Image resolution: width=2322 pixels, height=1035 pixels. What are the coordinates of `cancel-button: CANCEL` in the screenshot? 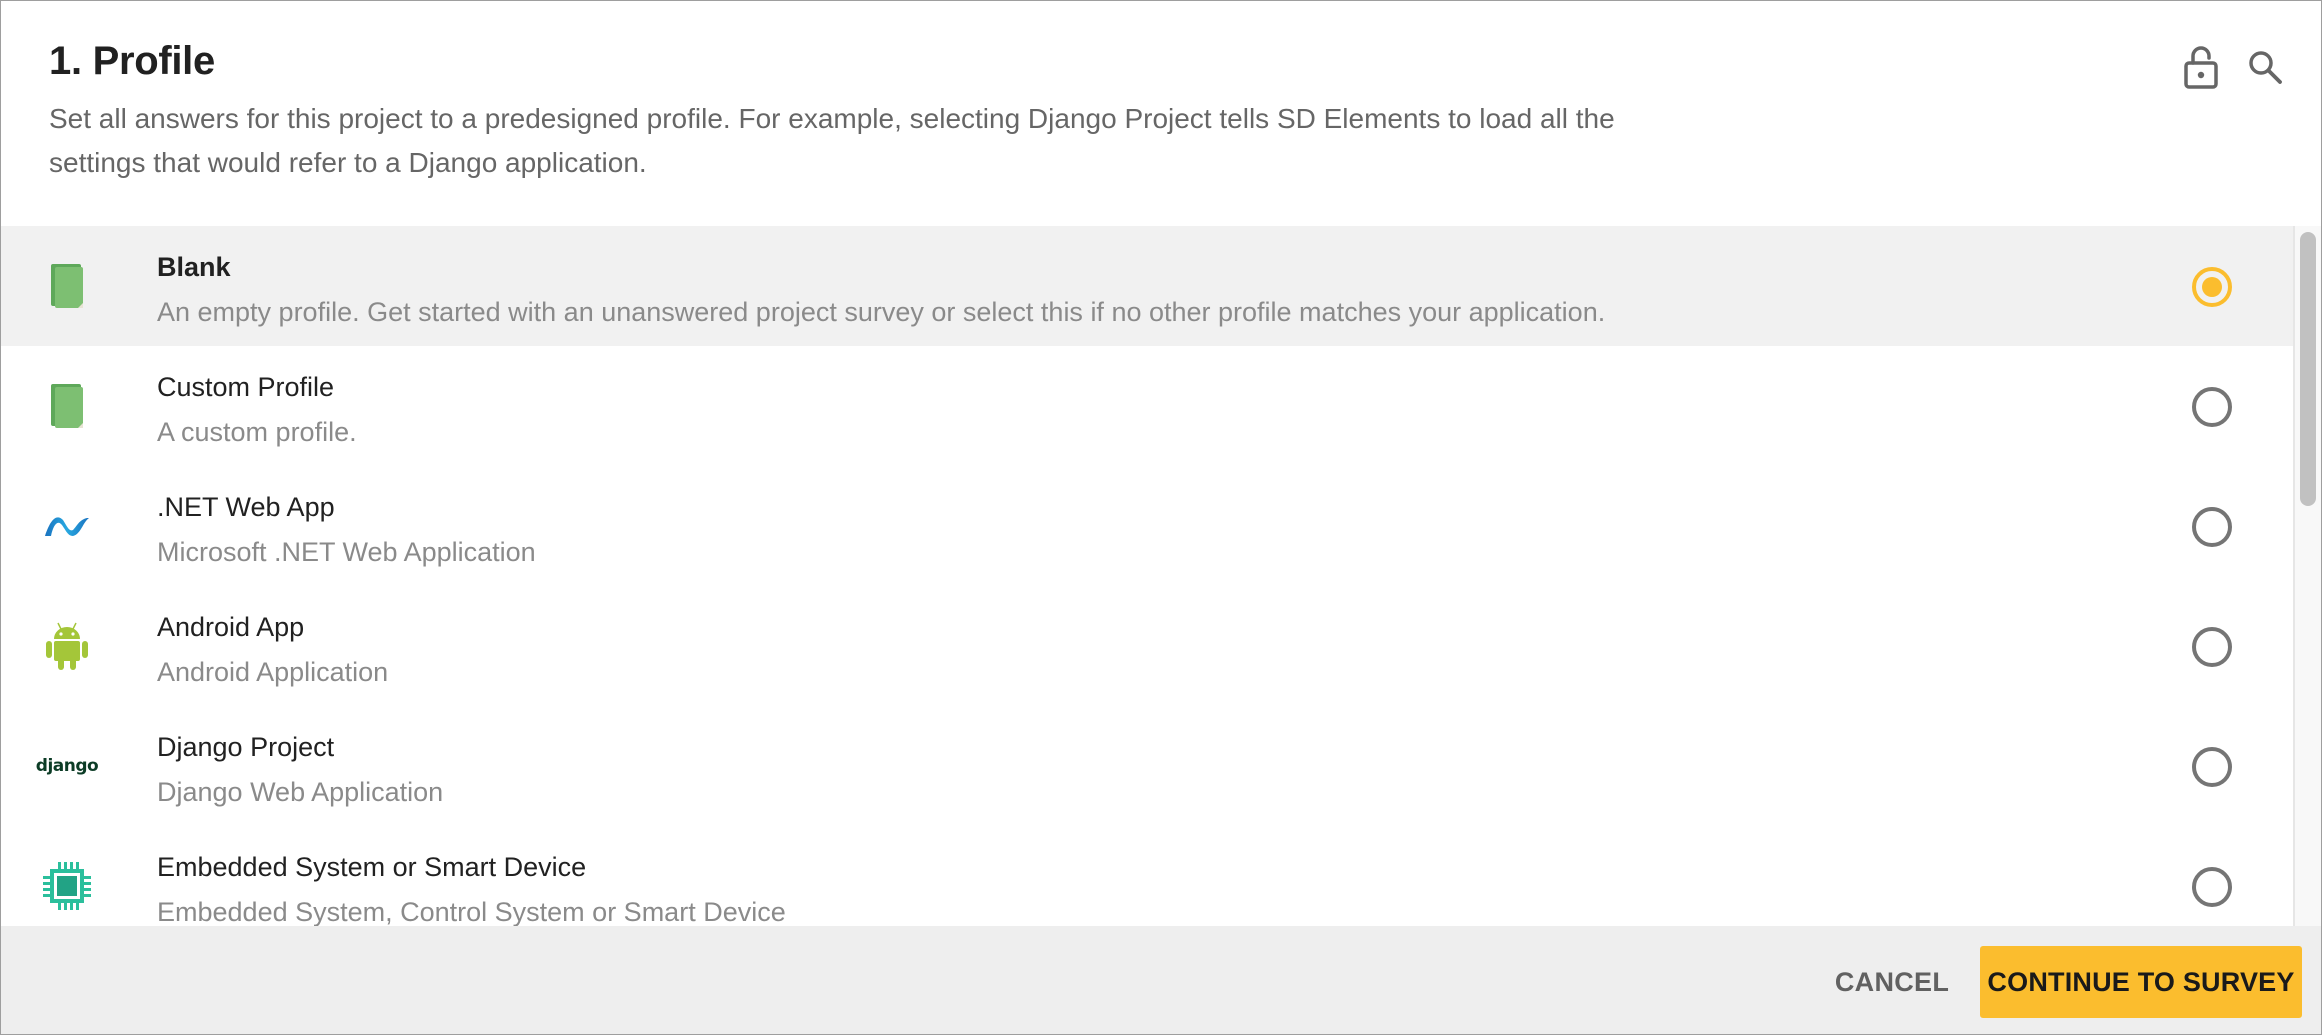 It's located at (1892, 982).